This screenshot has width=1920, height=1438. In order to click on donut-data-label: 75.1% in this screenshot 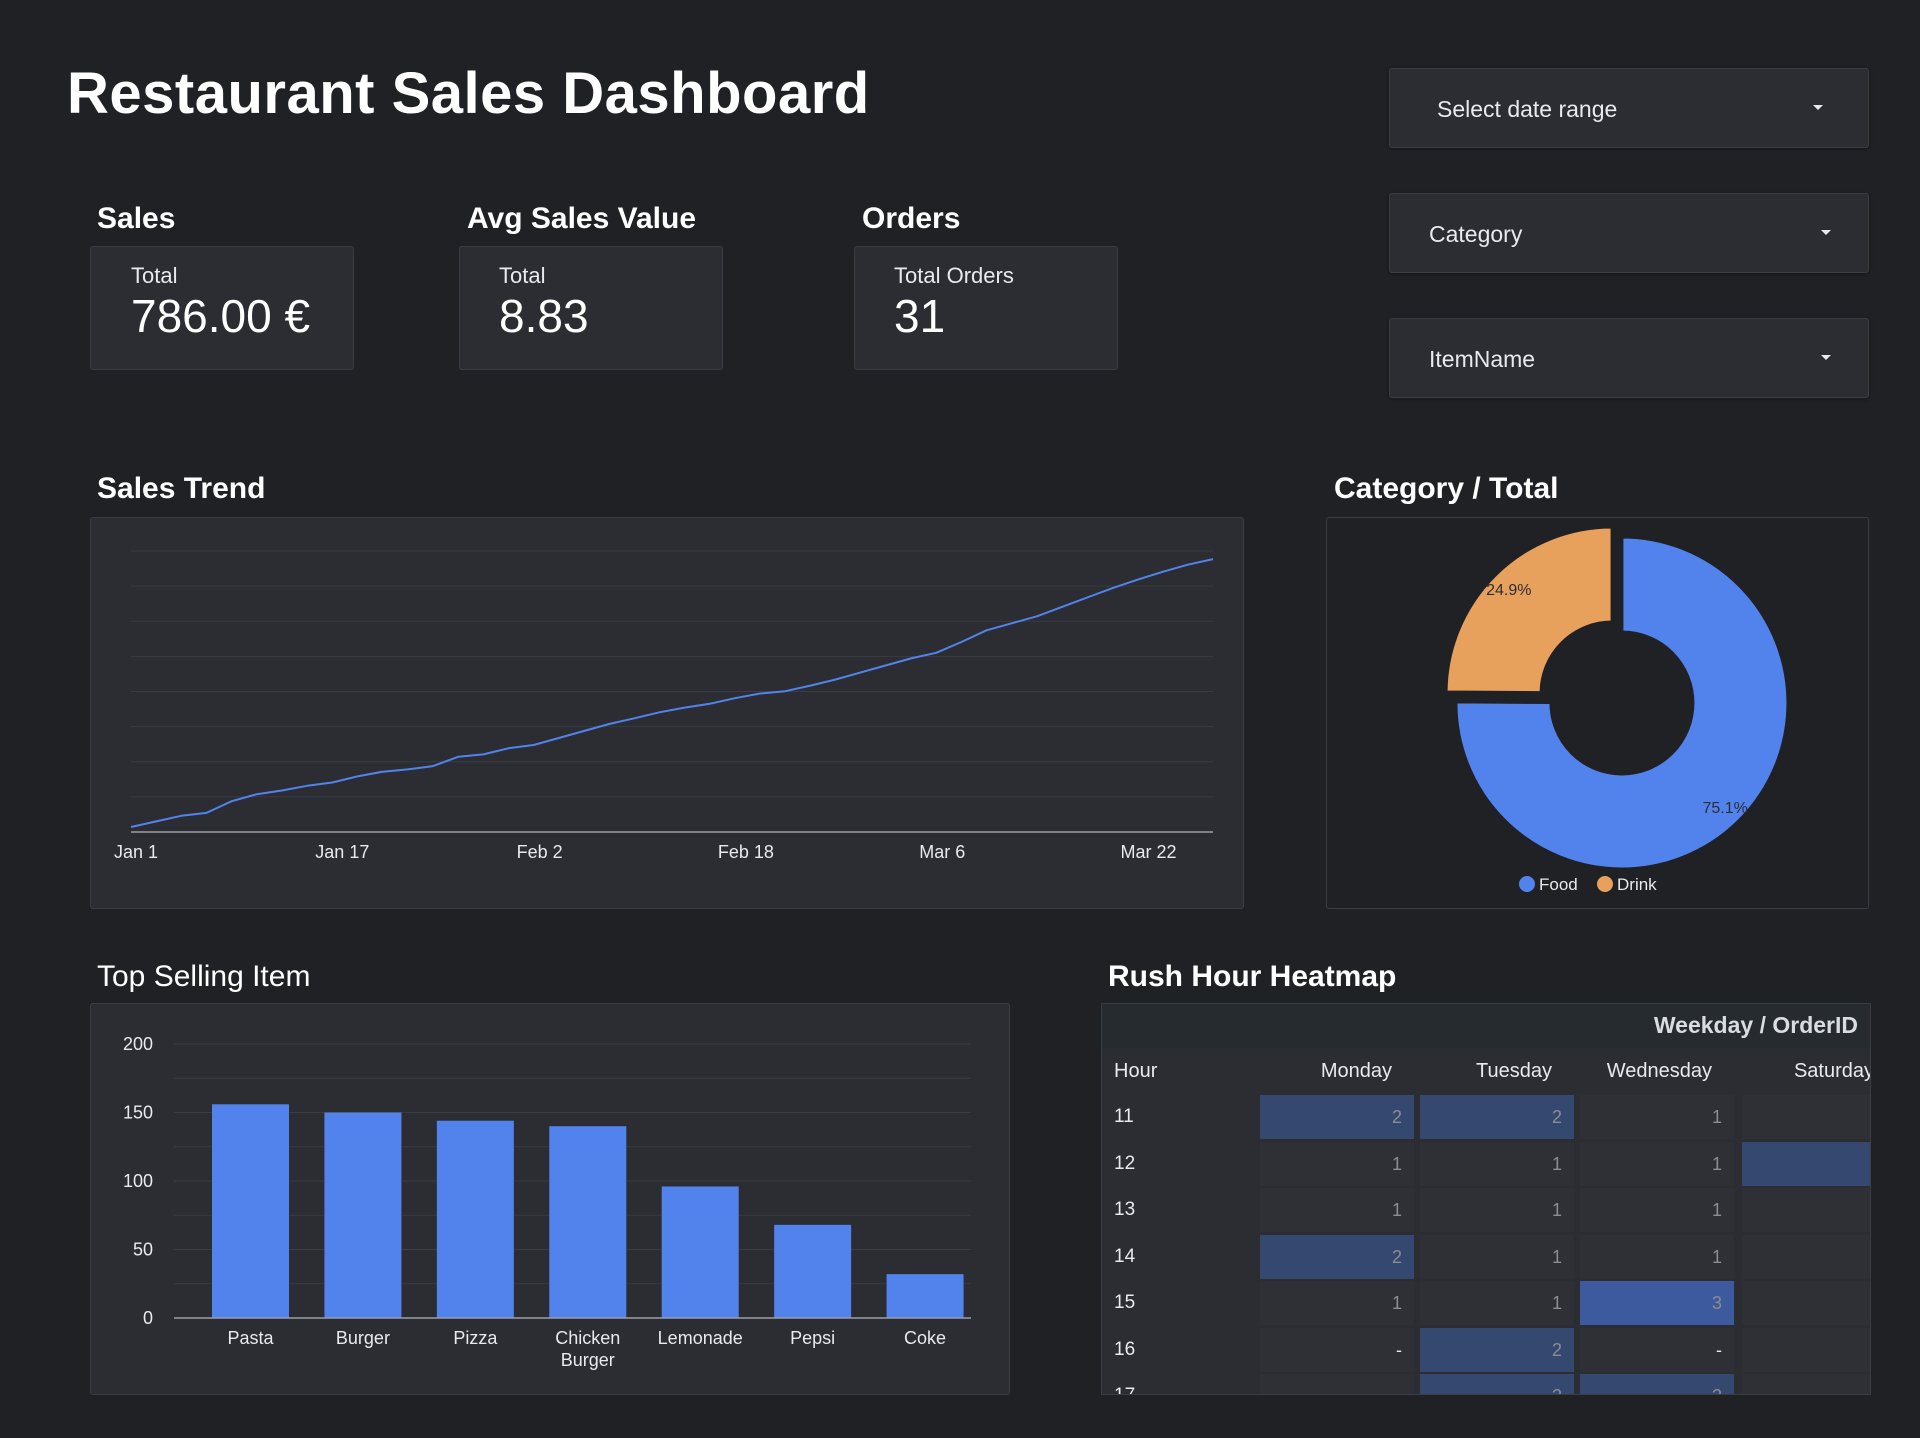, I will do `click(1725, 808)`.